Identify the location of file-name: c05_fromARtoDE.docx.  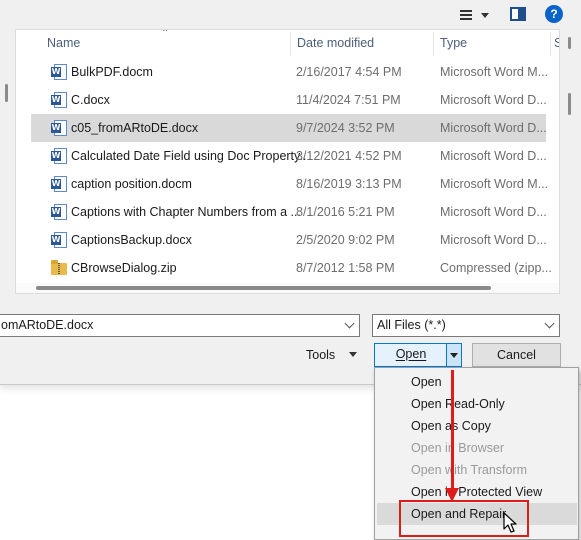
(135, 128).